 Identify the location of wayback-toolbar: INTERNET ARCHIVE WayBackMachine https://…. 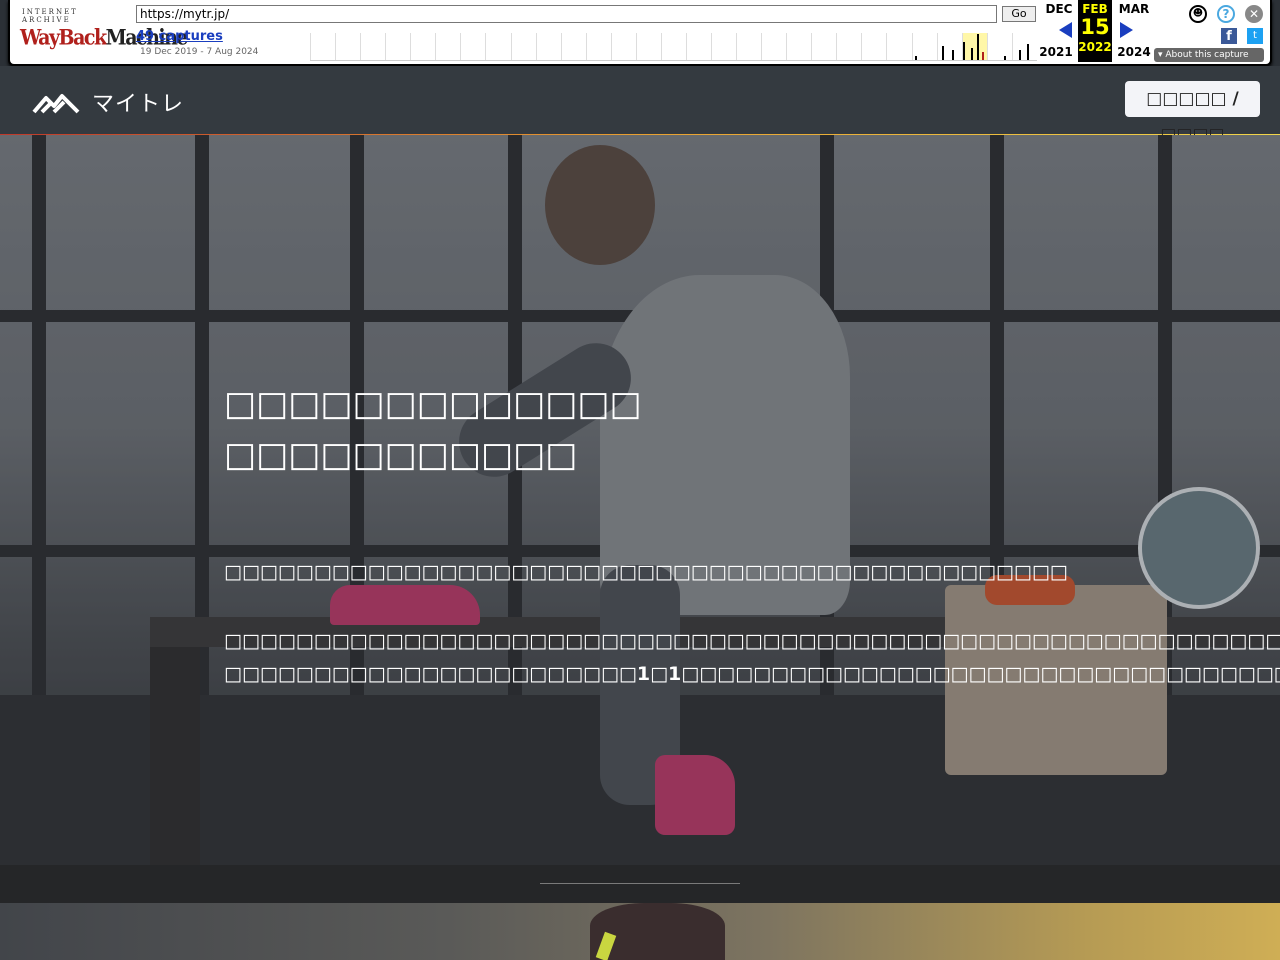
(640, 33).